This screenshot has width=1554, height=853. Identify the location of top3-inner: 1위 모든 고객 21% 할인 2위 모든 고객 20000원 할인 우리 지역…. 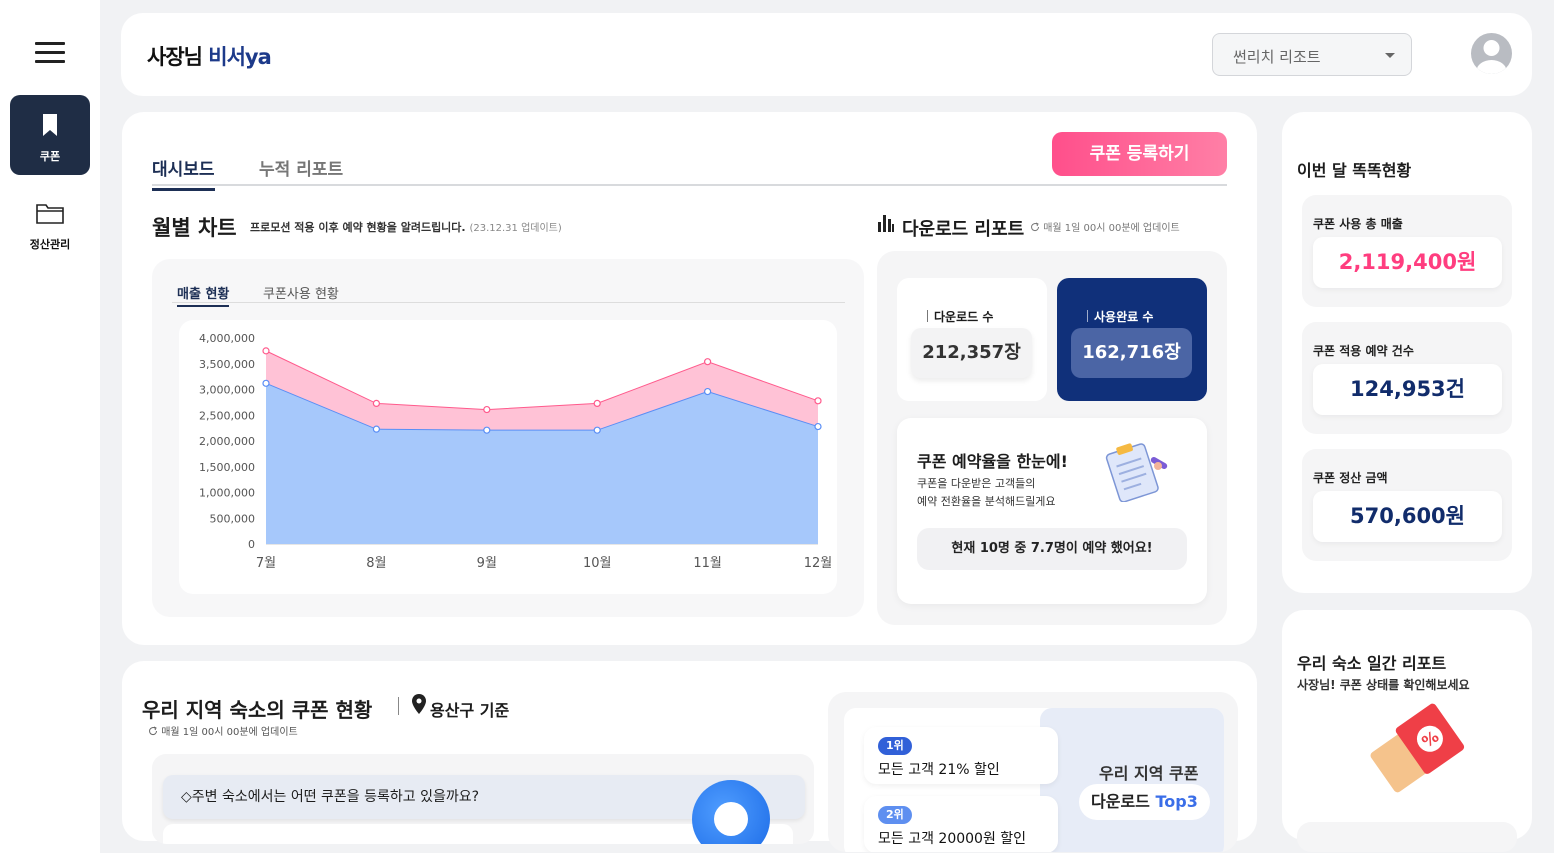
(1034, 780).